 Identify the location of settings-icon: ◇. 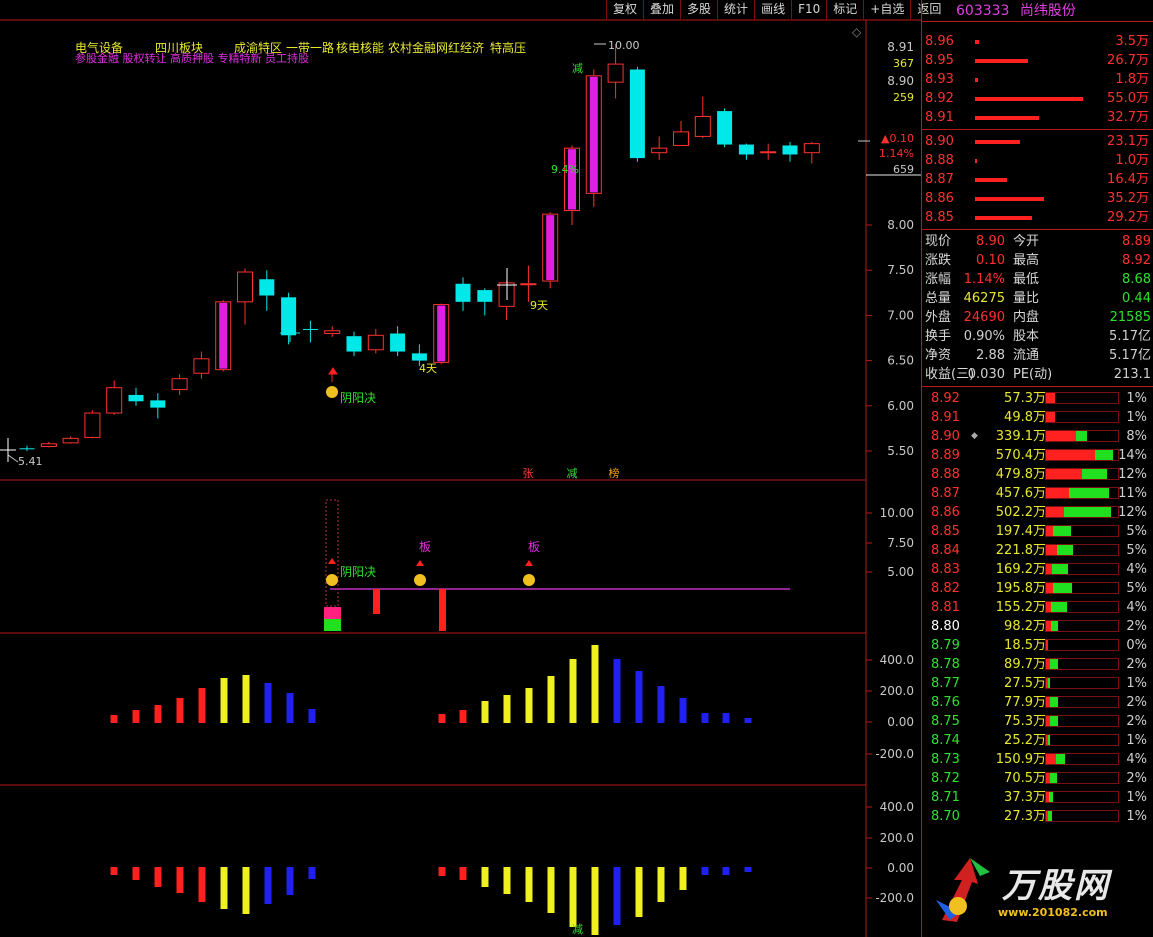
(857, 32).